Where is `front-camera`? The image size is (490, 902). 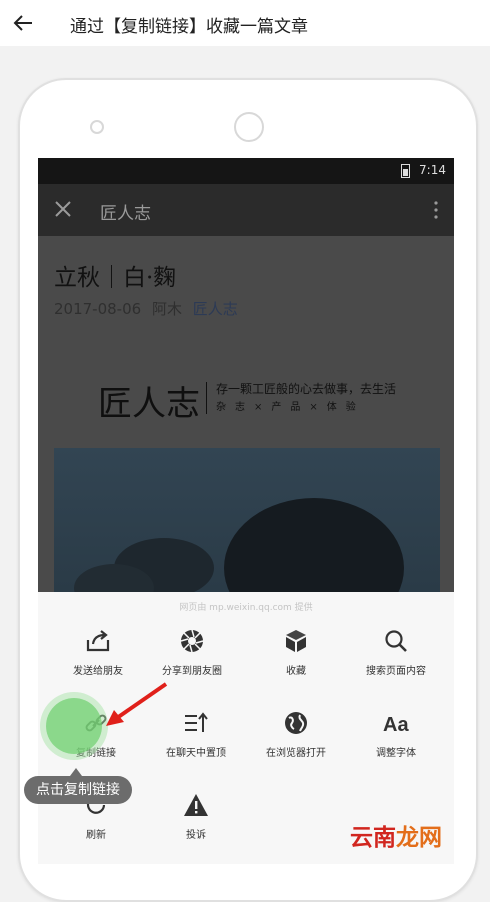
front-camera is located at coordinates (249, 127).